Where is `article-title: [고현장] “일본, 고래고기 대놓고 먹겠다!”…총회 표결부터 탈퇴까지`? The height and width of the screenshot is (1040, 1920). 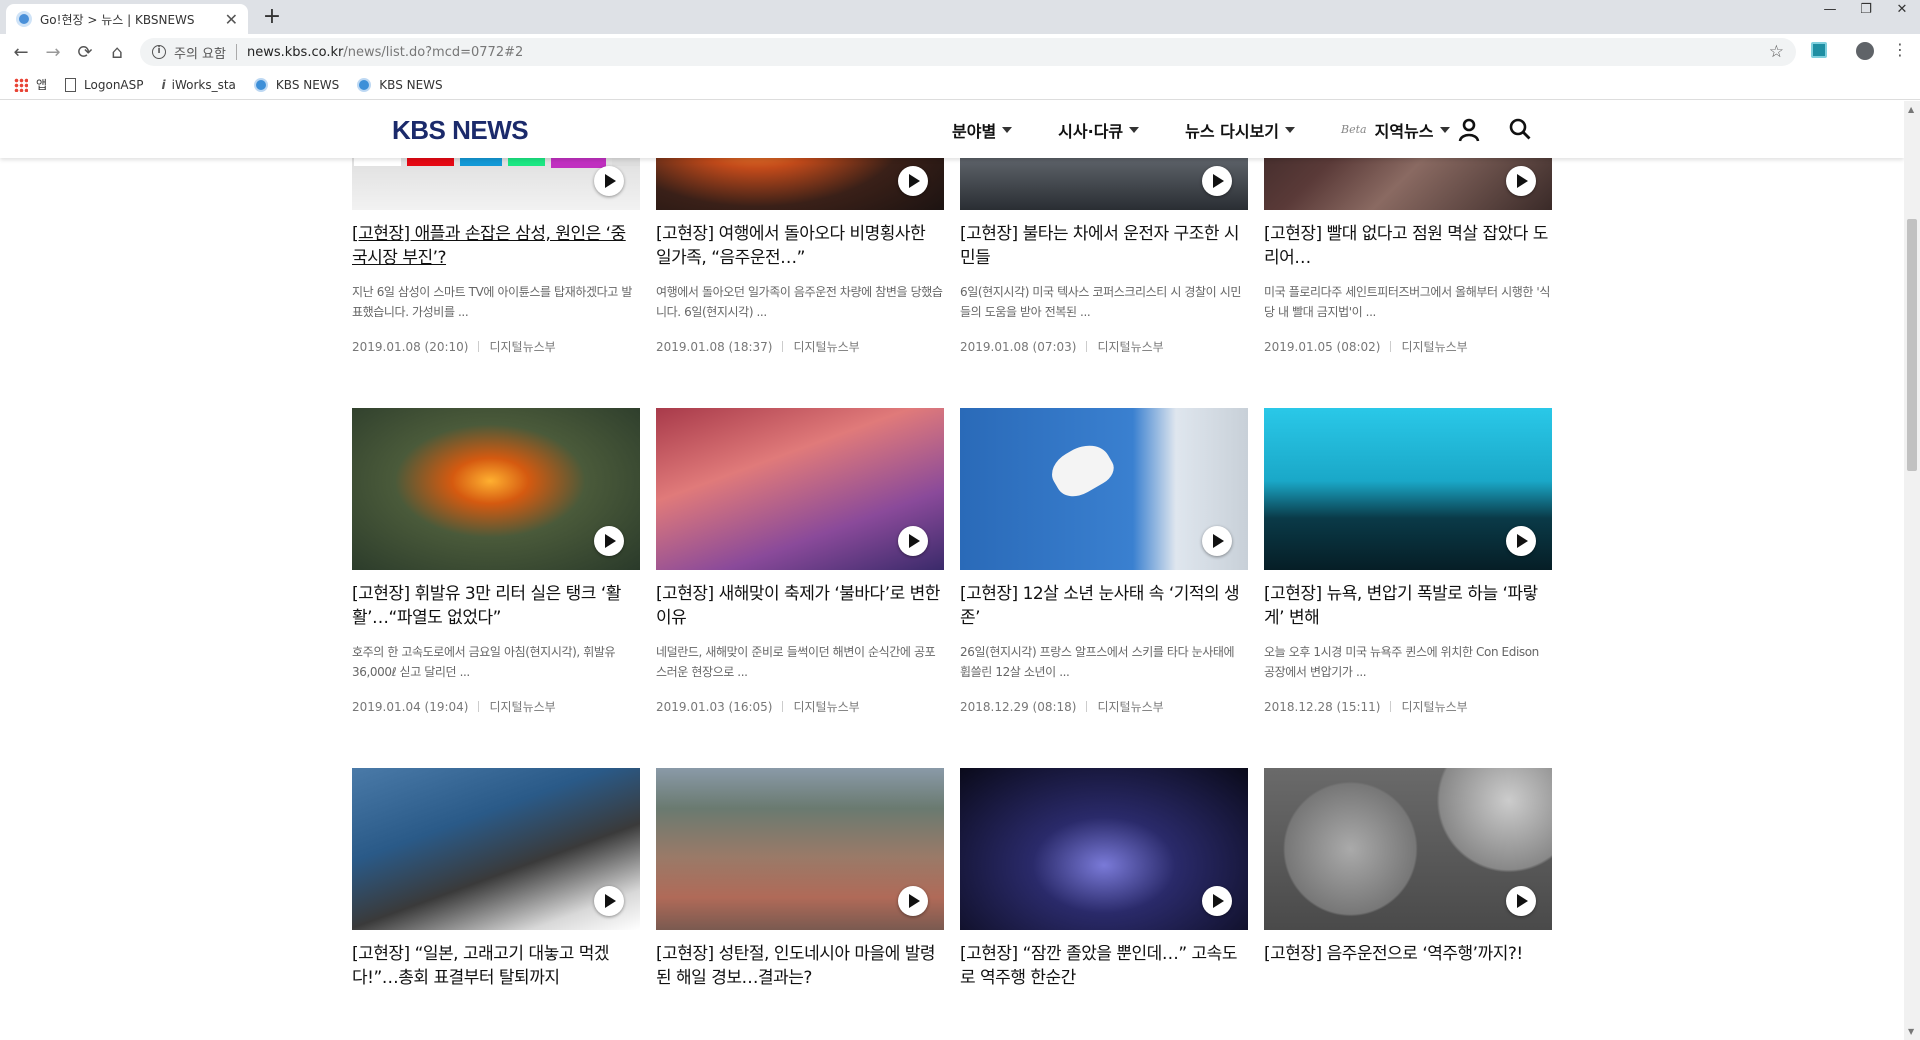 article-title: [고현장] “일본, 고래고기 대놓고 먹겠다!”…총회 표결부터 탈퇴까지 is located at coordinates (496, 966).